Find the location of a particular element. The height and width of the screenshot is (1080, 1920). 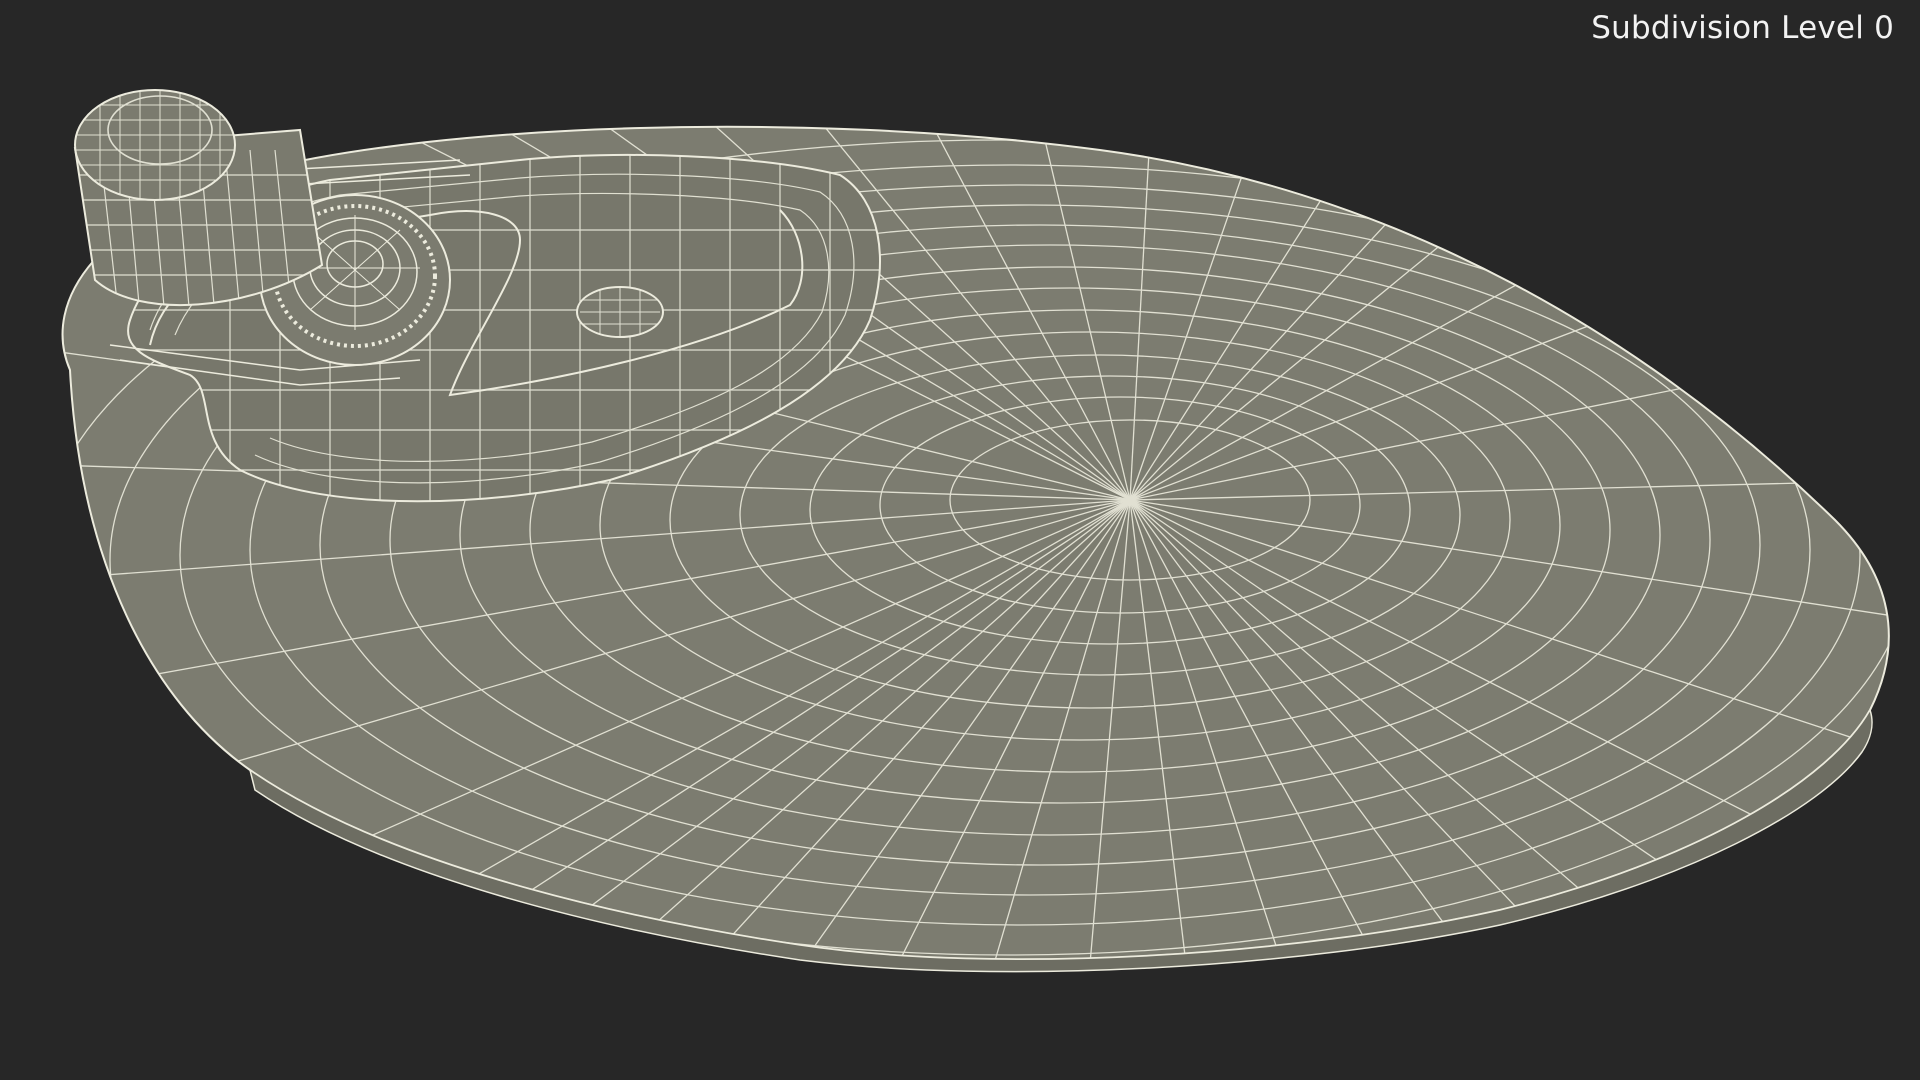

knob-top-face is located at coordinates (155, 145).